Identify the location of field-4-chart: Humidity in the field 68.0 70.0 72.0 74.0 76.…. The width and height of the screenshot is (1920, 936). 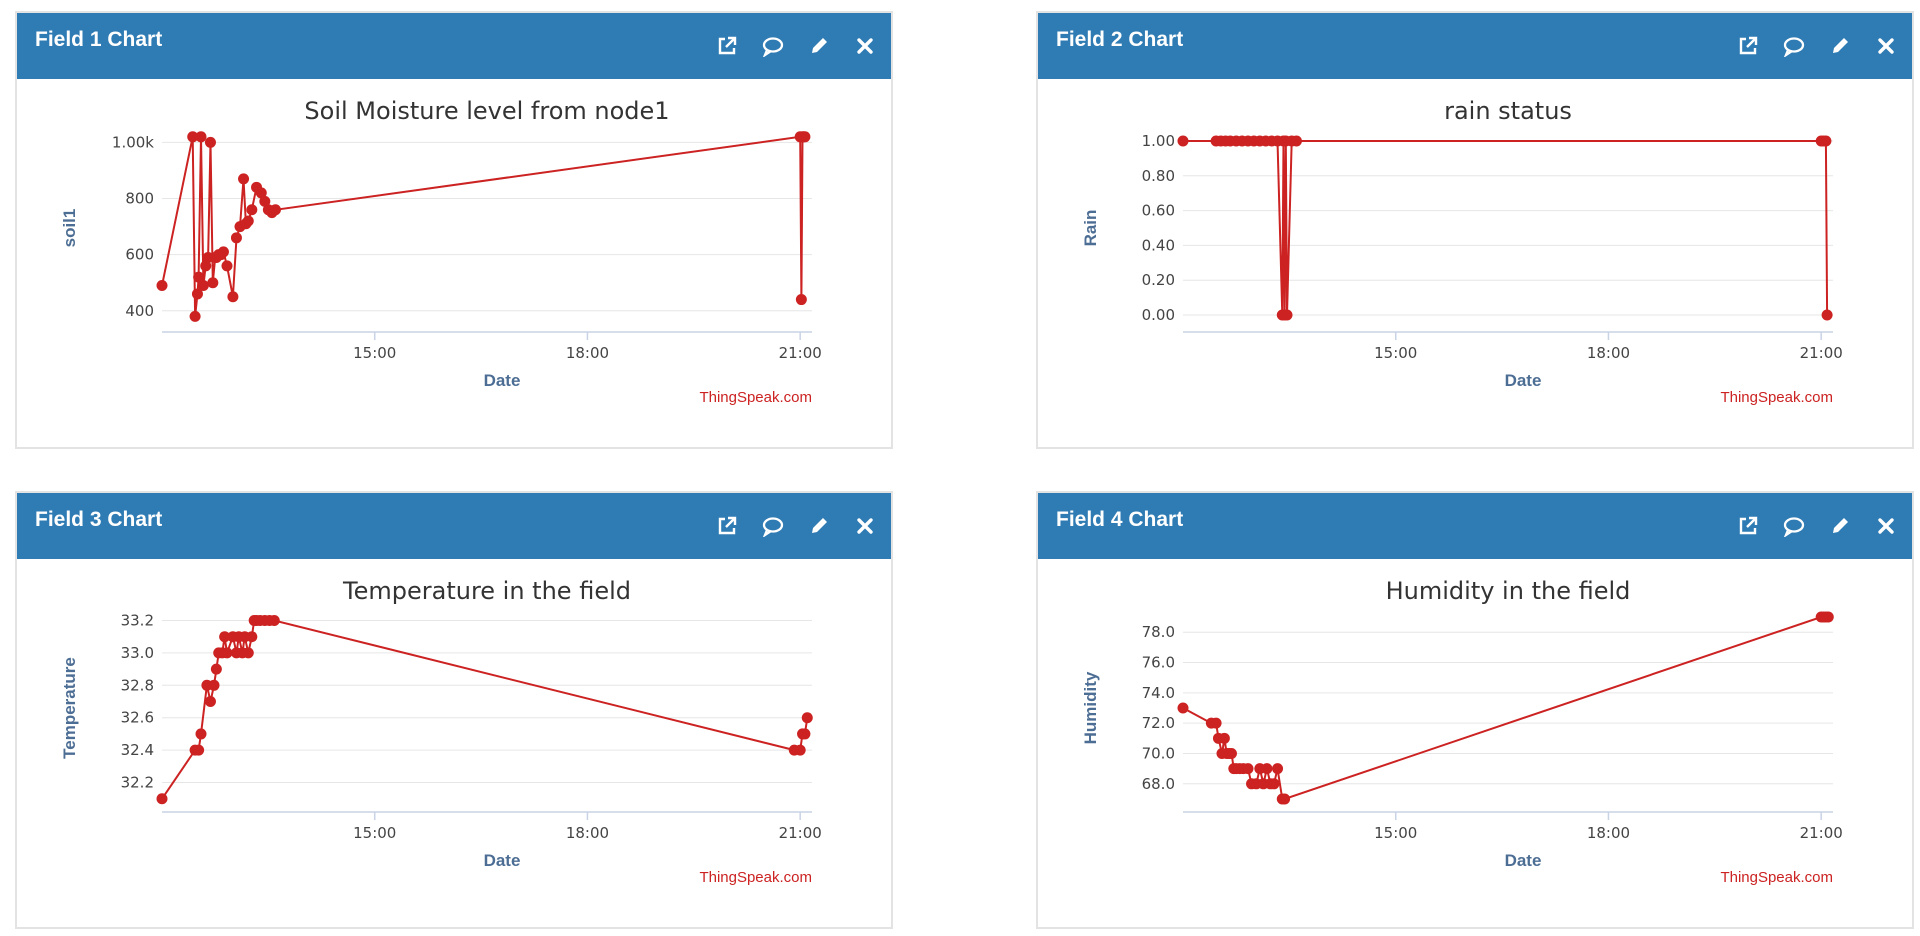
(1462, 731).